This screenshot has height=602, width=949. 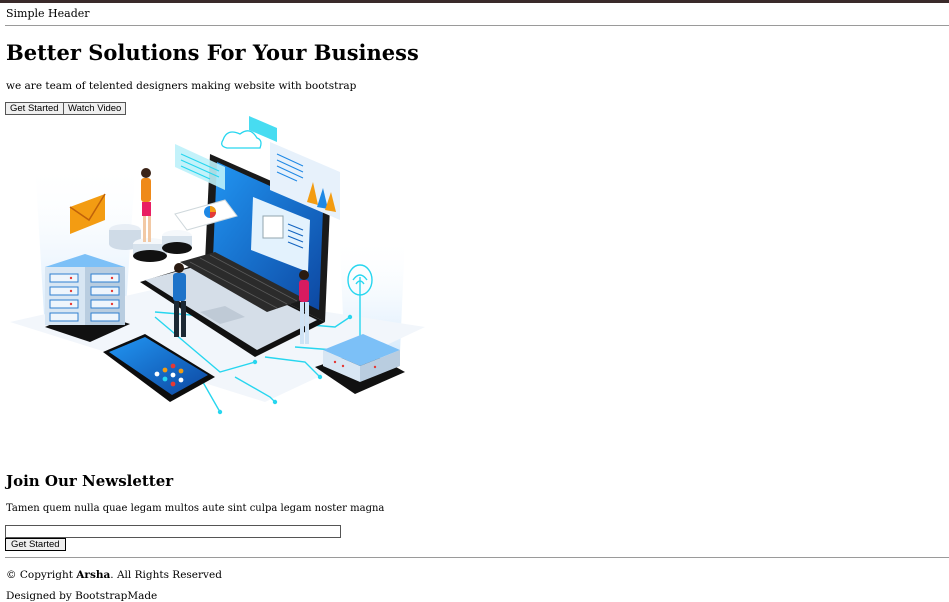 I want to click on newsletter-heading: Join Our Newsletter, so click(x=90, y=481).